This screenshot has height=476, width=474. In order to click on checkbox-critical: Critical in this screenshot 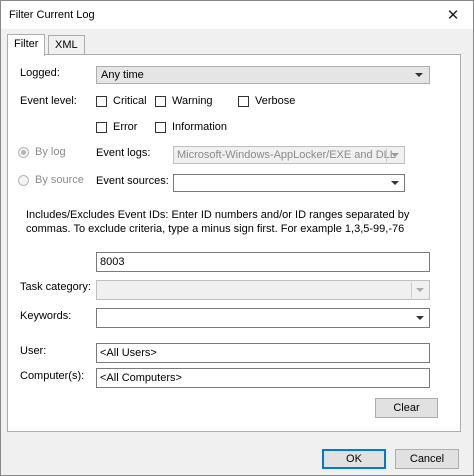, I will do `click(121, 101)`.